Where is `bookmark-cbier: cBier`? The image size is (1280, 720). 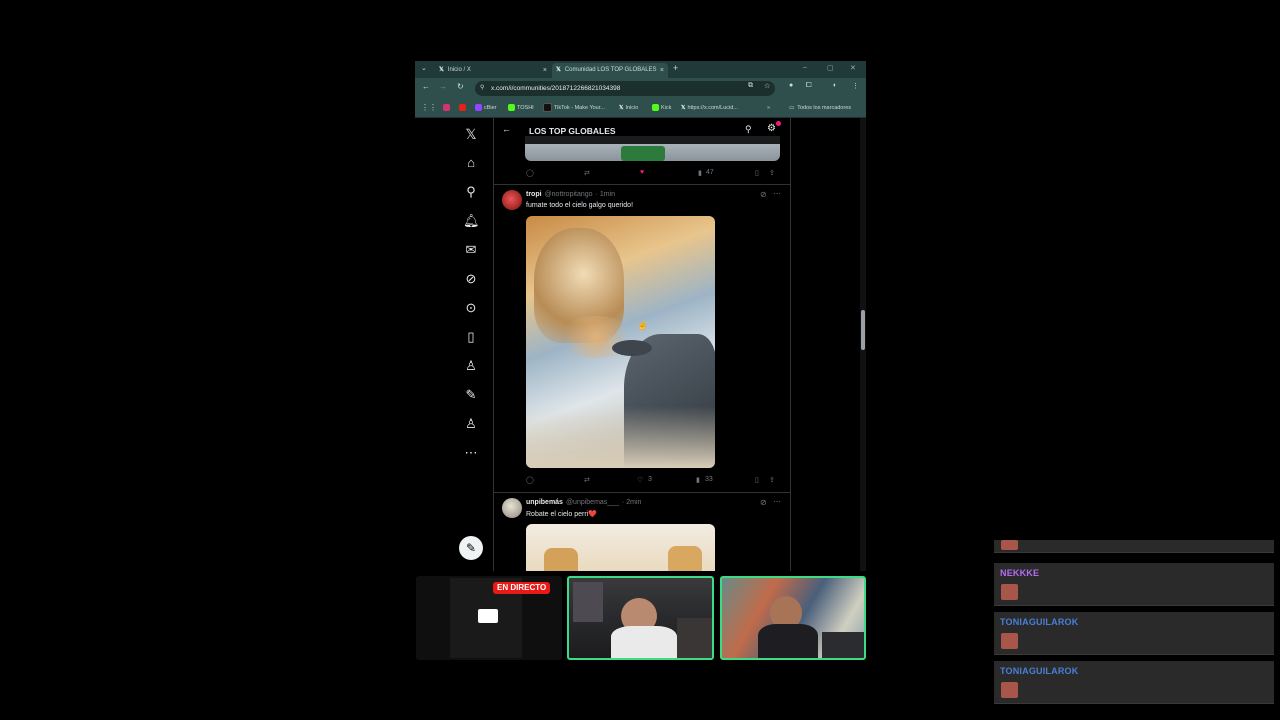 bookmark-cbier: cBier is located at coordinates (486, 108).